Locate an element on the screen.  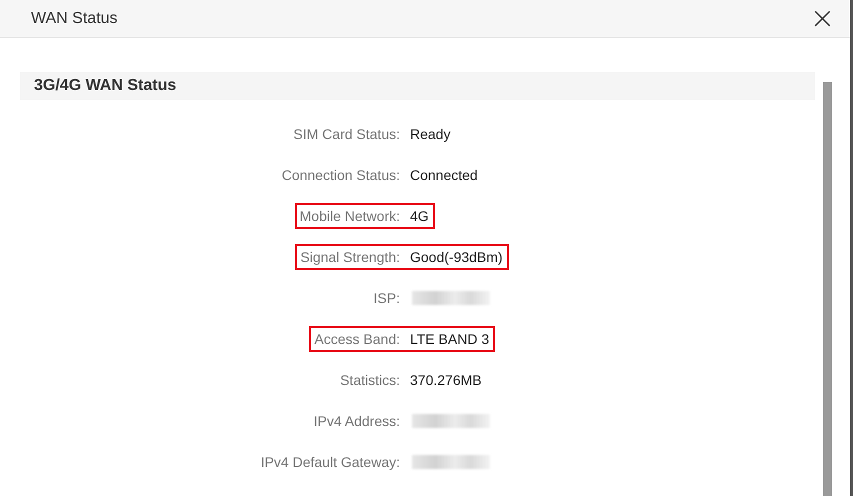
close-button: × is located at coordinates (822, 18).